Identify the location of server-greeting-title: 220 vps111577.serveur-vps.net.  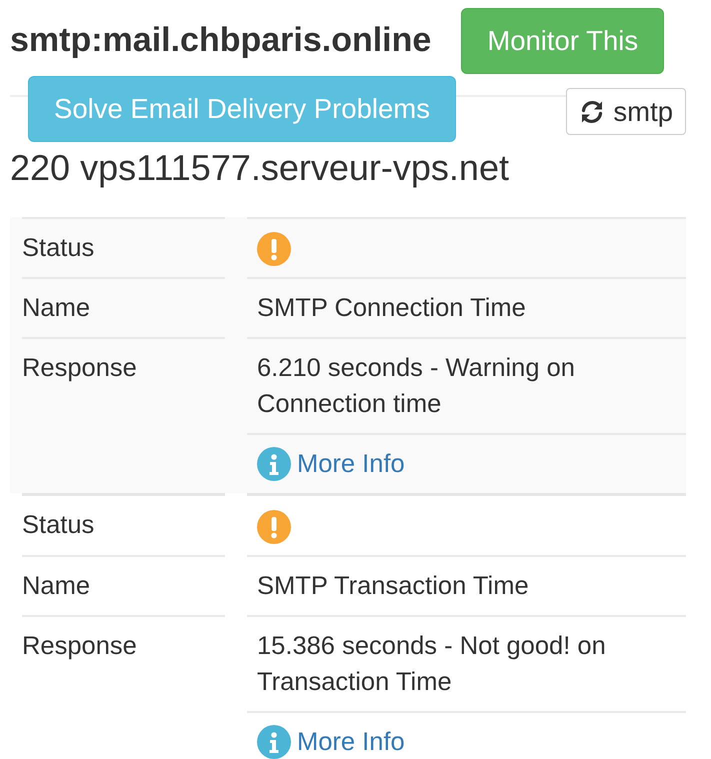
(260, 168).